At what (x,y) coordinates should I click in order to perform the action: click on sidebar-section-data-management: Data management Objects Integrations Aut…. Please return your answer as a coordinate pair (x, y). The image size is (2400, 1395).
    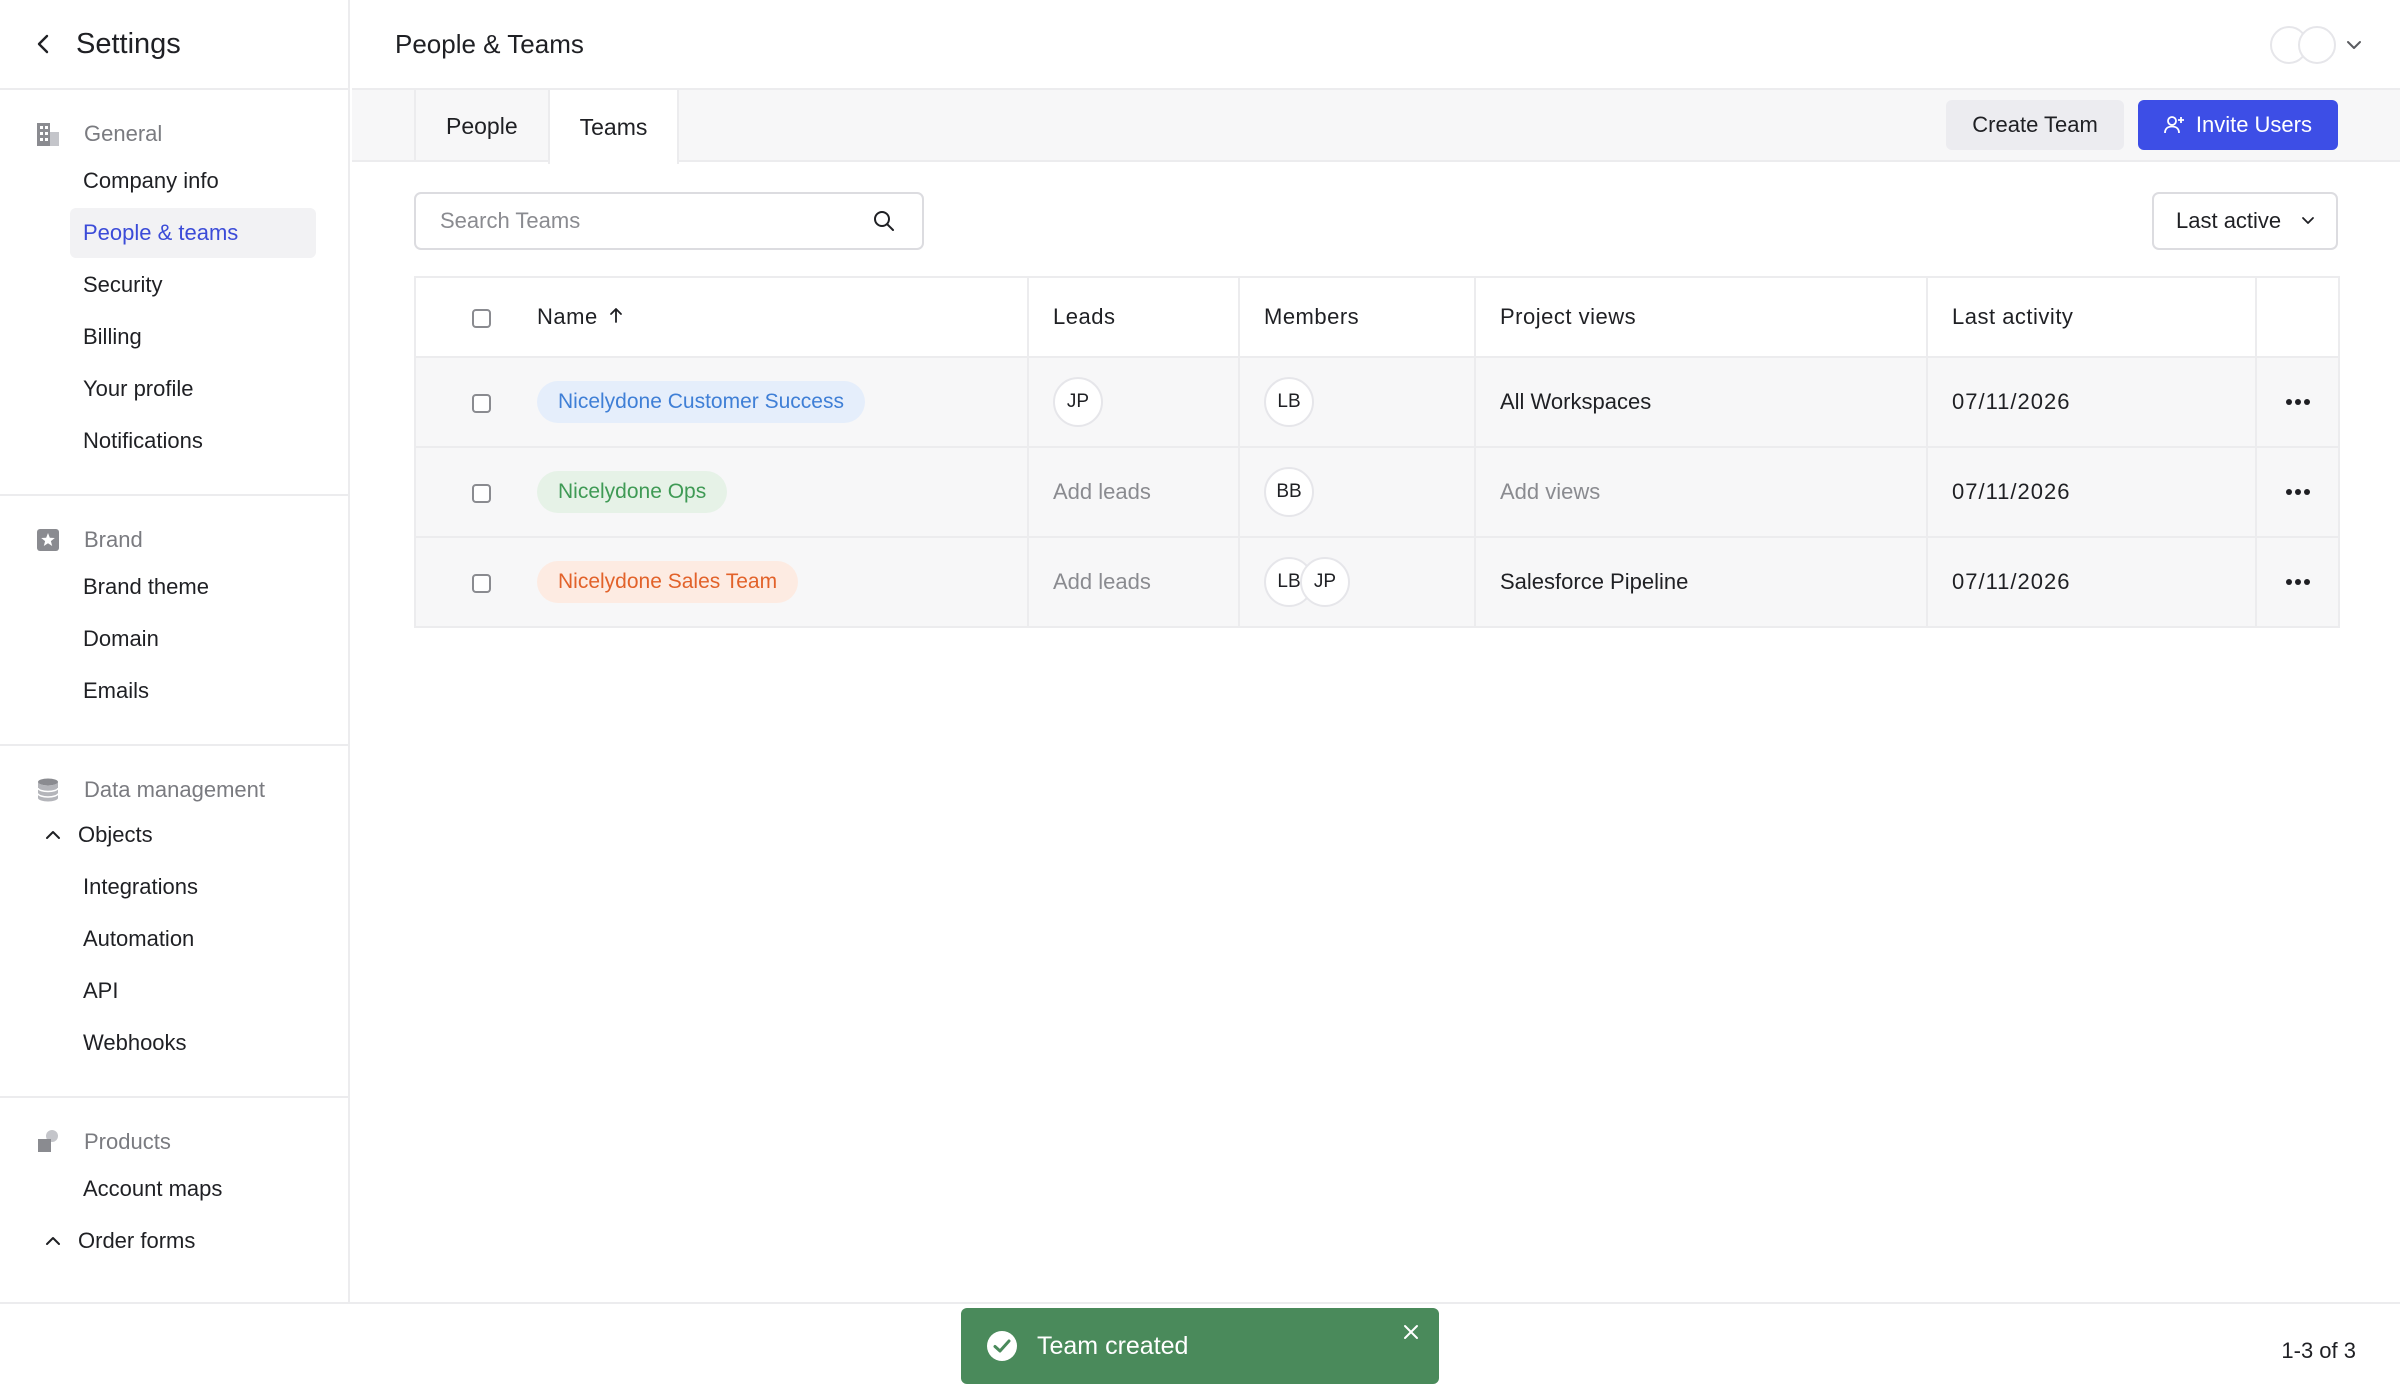
    Looking at the image, I should click on (174, 922).